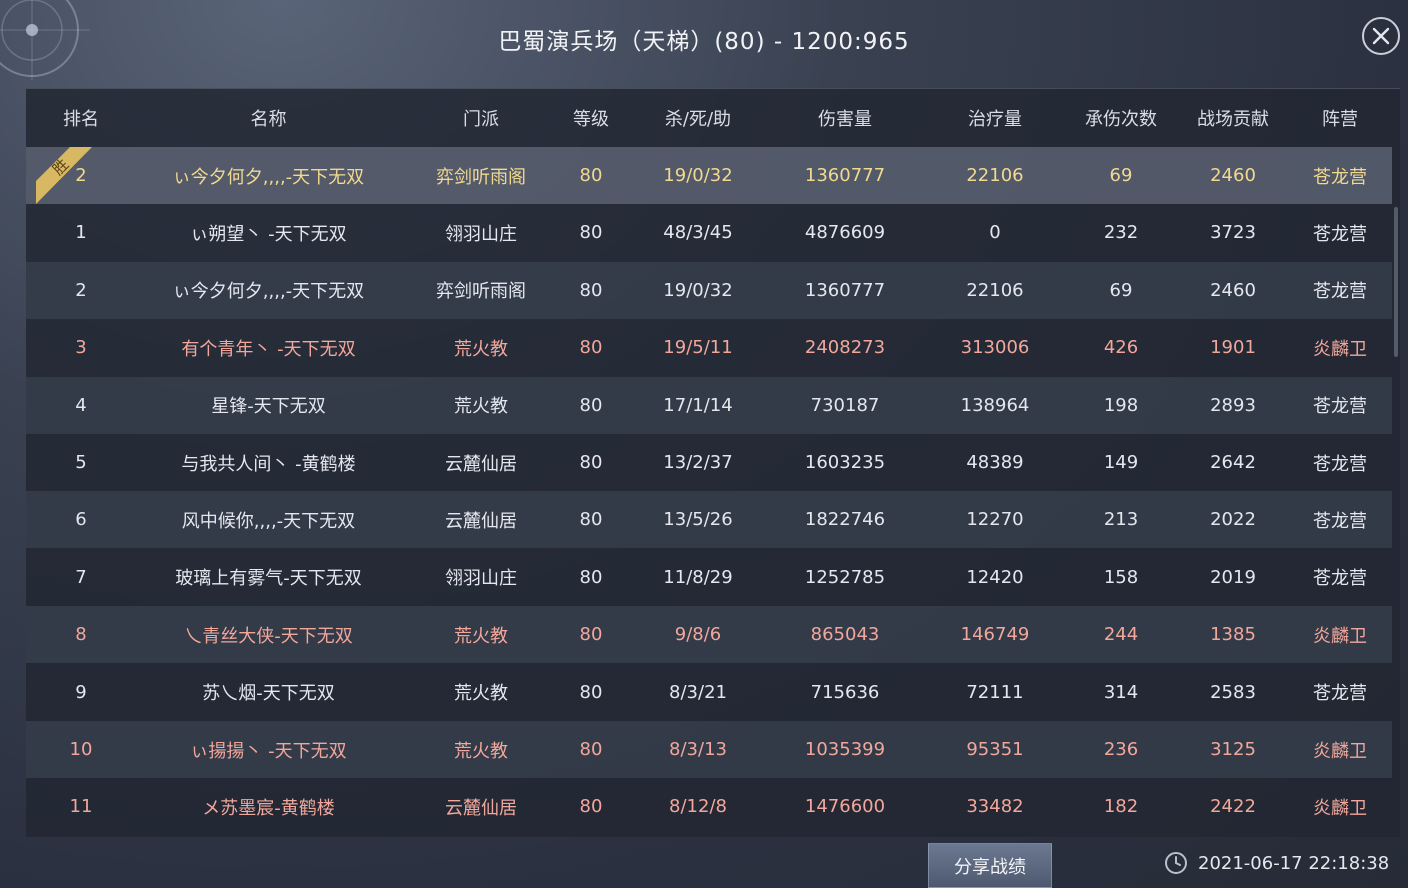 This screenshot has width=1408, height=888. What do you see at coordinates (81, 118) in the screenshot?
I see `col-header-rank: 排名` at bounding box center [81, 118].